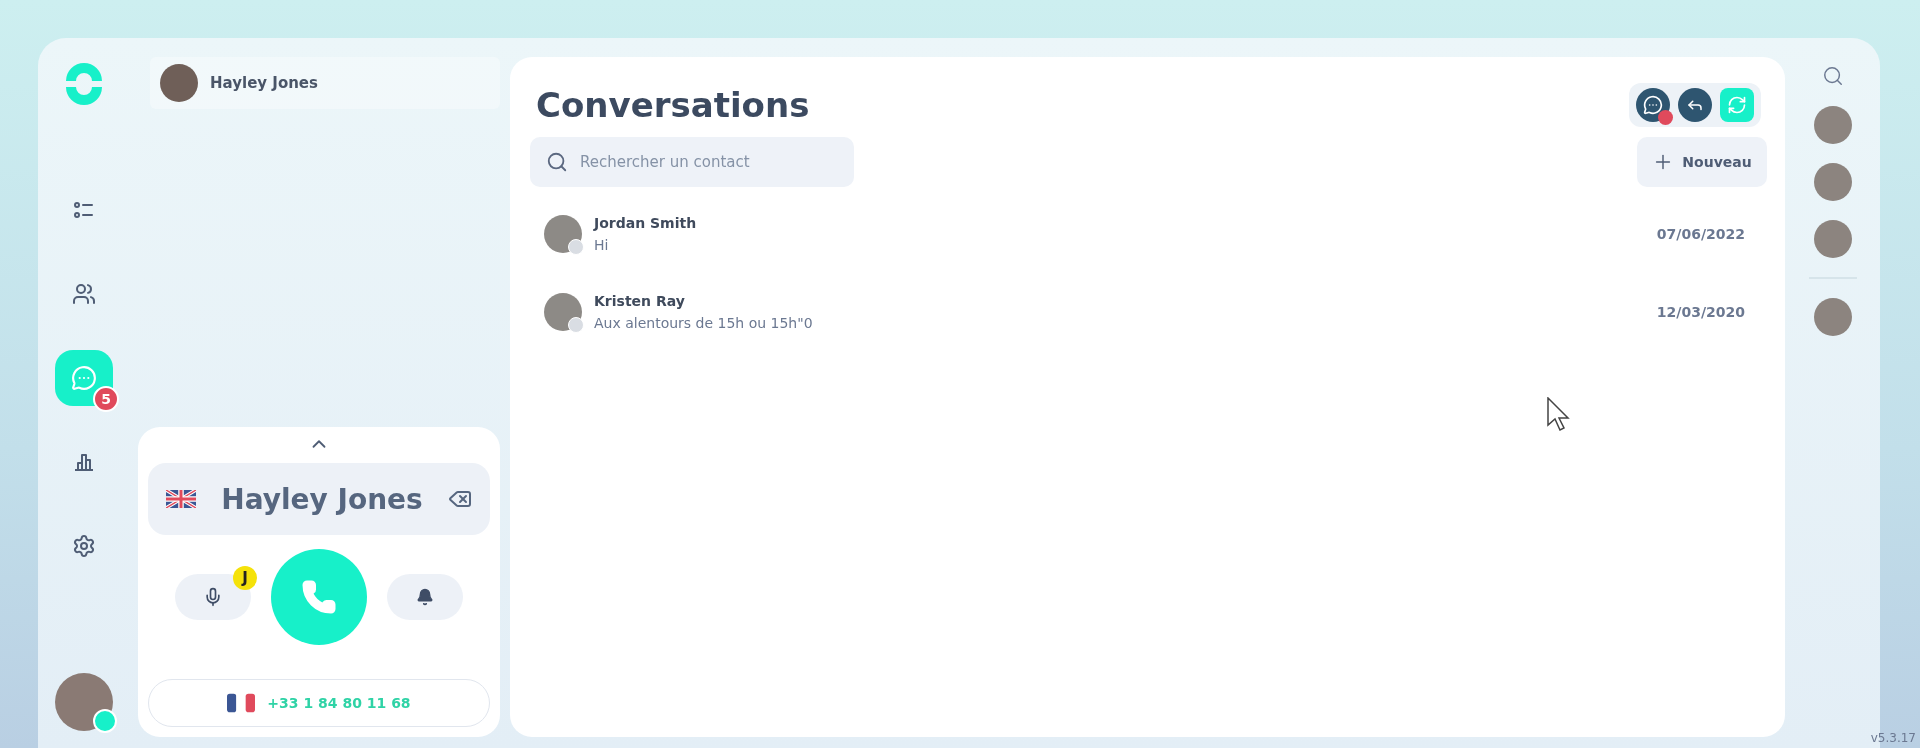 The height and width of the screenshot is (748, 1920). I want to click on phone-icon, so click(319, 597).